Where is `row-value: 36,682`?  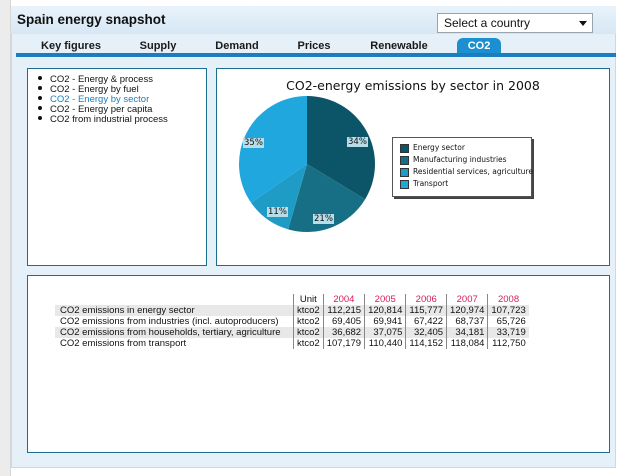
row-value: 36,682 is located at coordinates (343, 332).